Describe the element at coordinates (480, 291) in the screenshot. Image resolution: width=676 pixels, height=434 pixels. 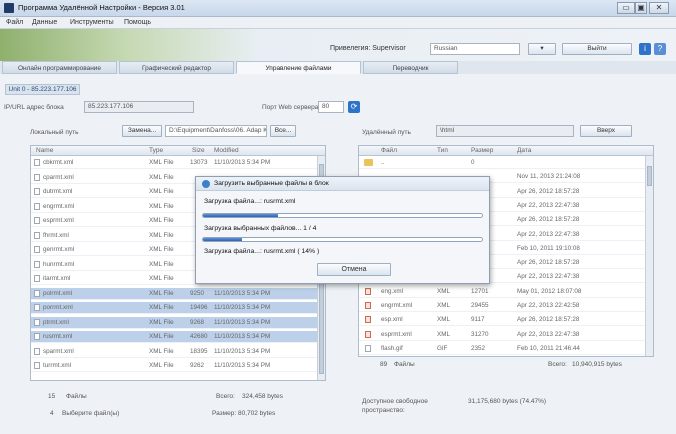
I see `remote-file-size: 12701` at that location.